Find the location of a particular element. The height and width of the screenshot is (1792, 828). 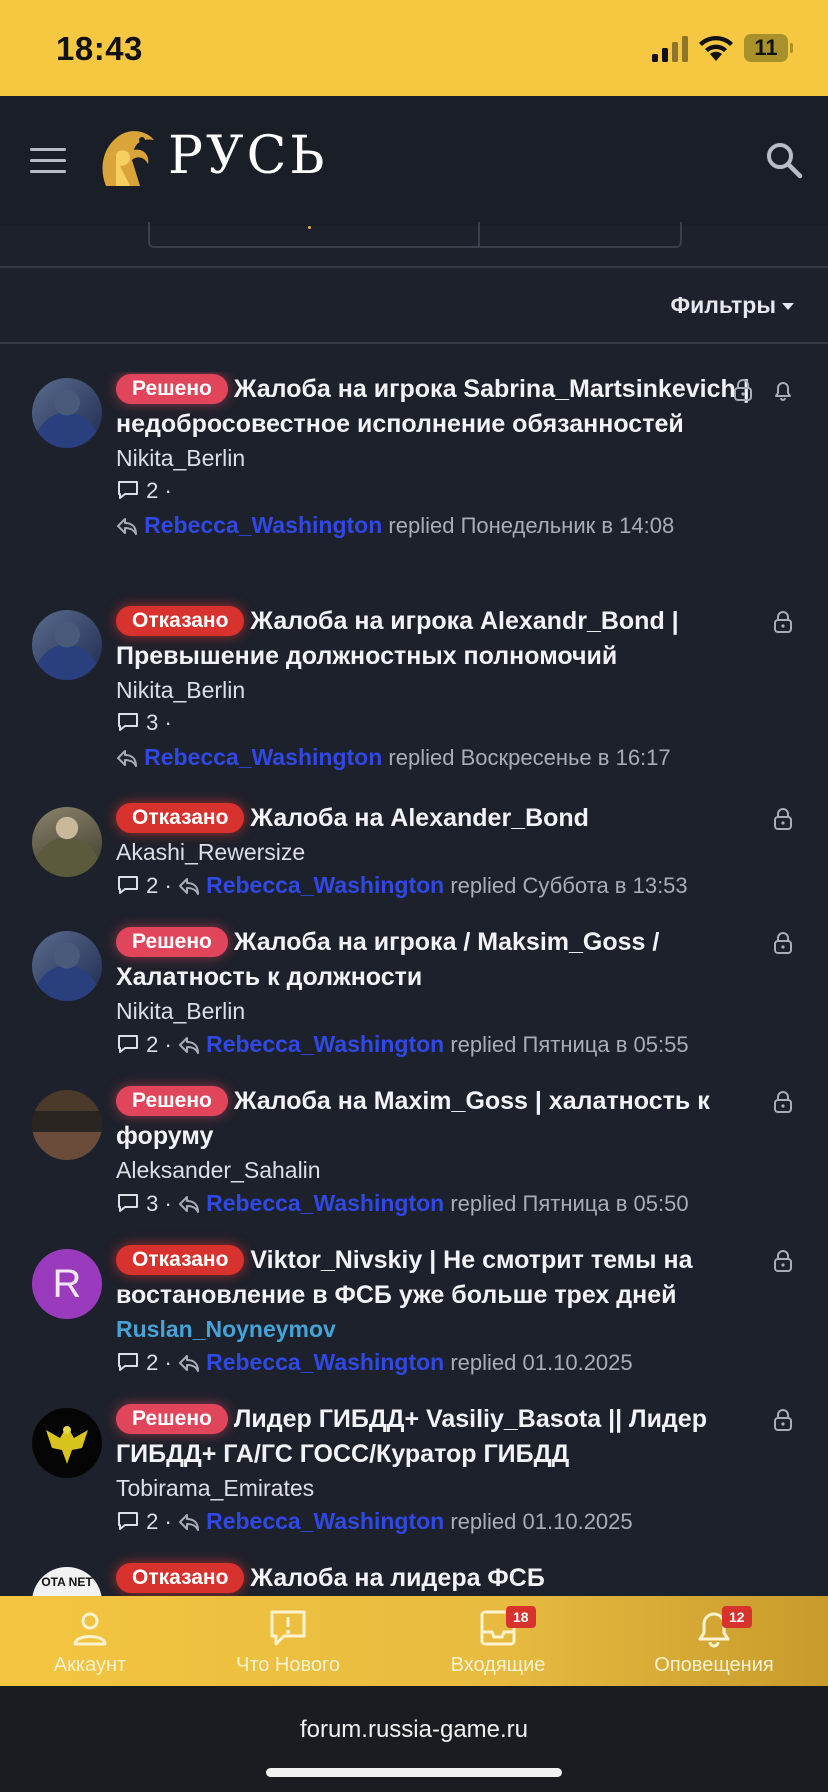

thread-title: Отказано Жалоба на Alexander_Bond is located at coordinates (456, 818).